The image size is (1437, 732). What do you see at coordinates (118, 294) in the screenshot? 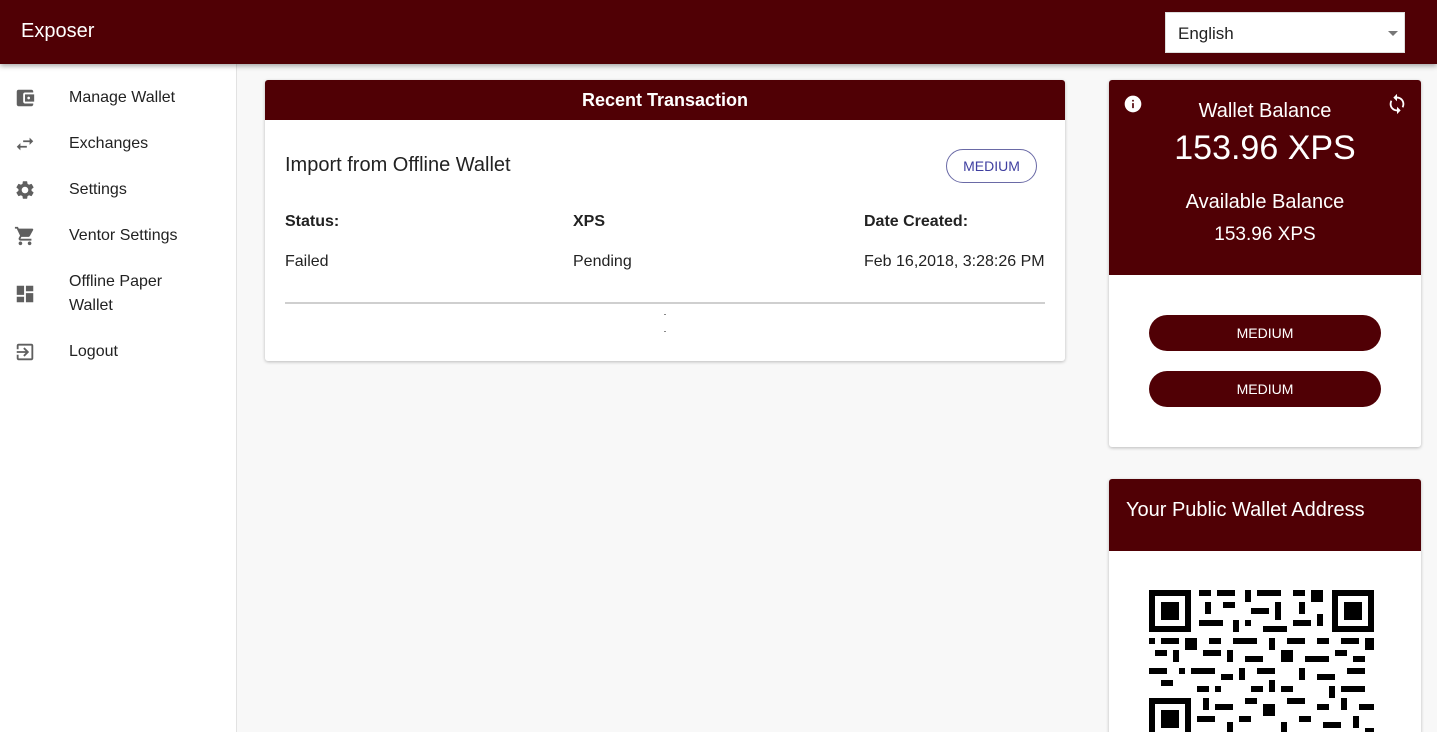
I see `sidebar-item-offline-paper-wallet: Offline Paper Wallet` at bounding box center [118, 294].